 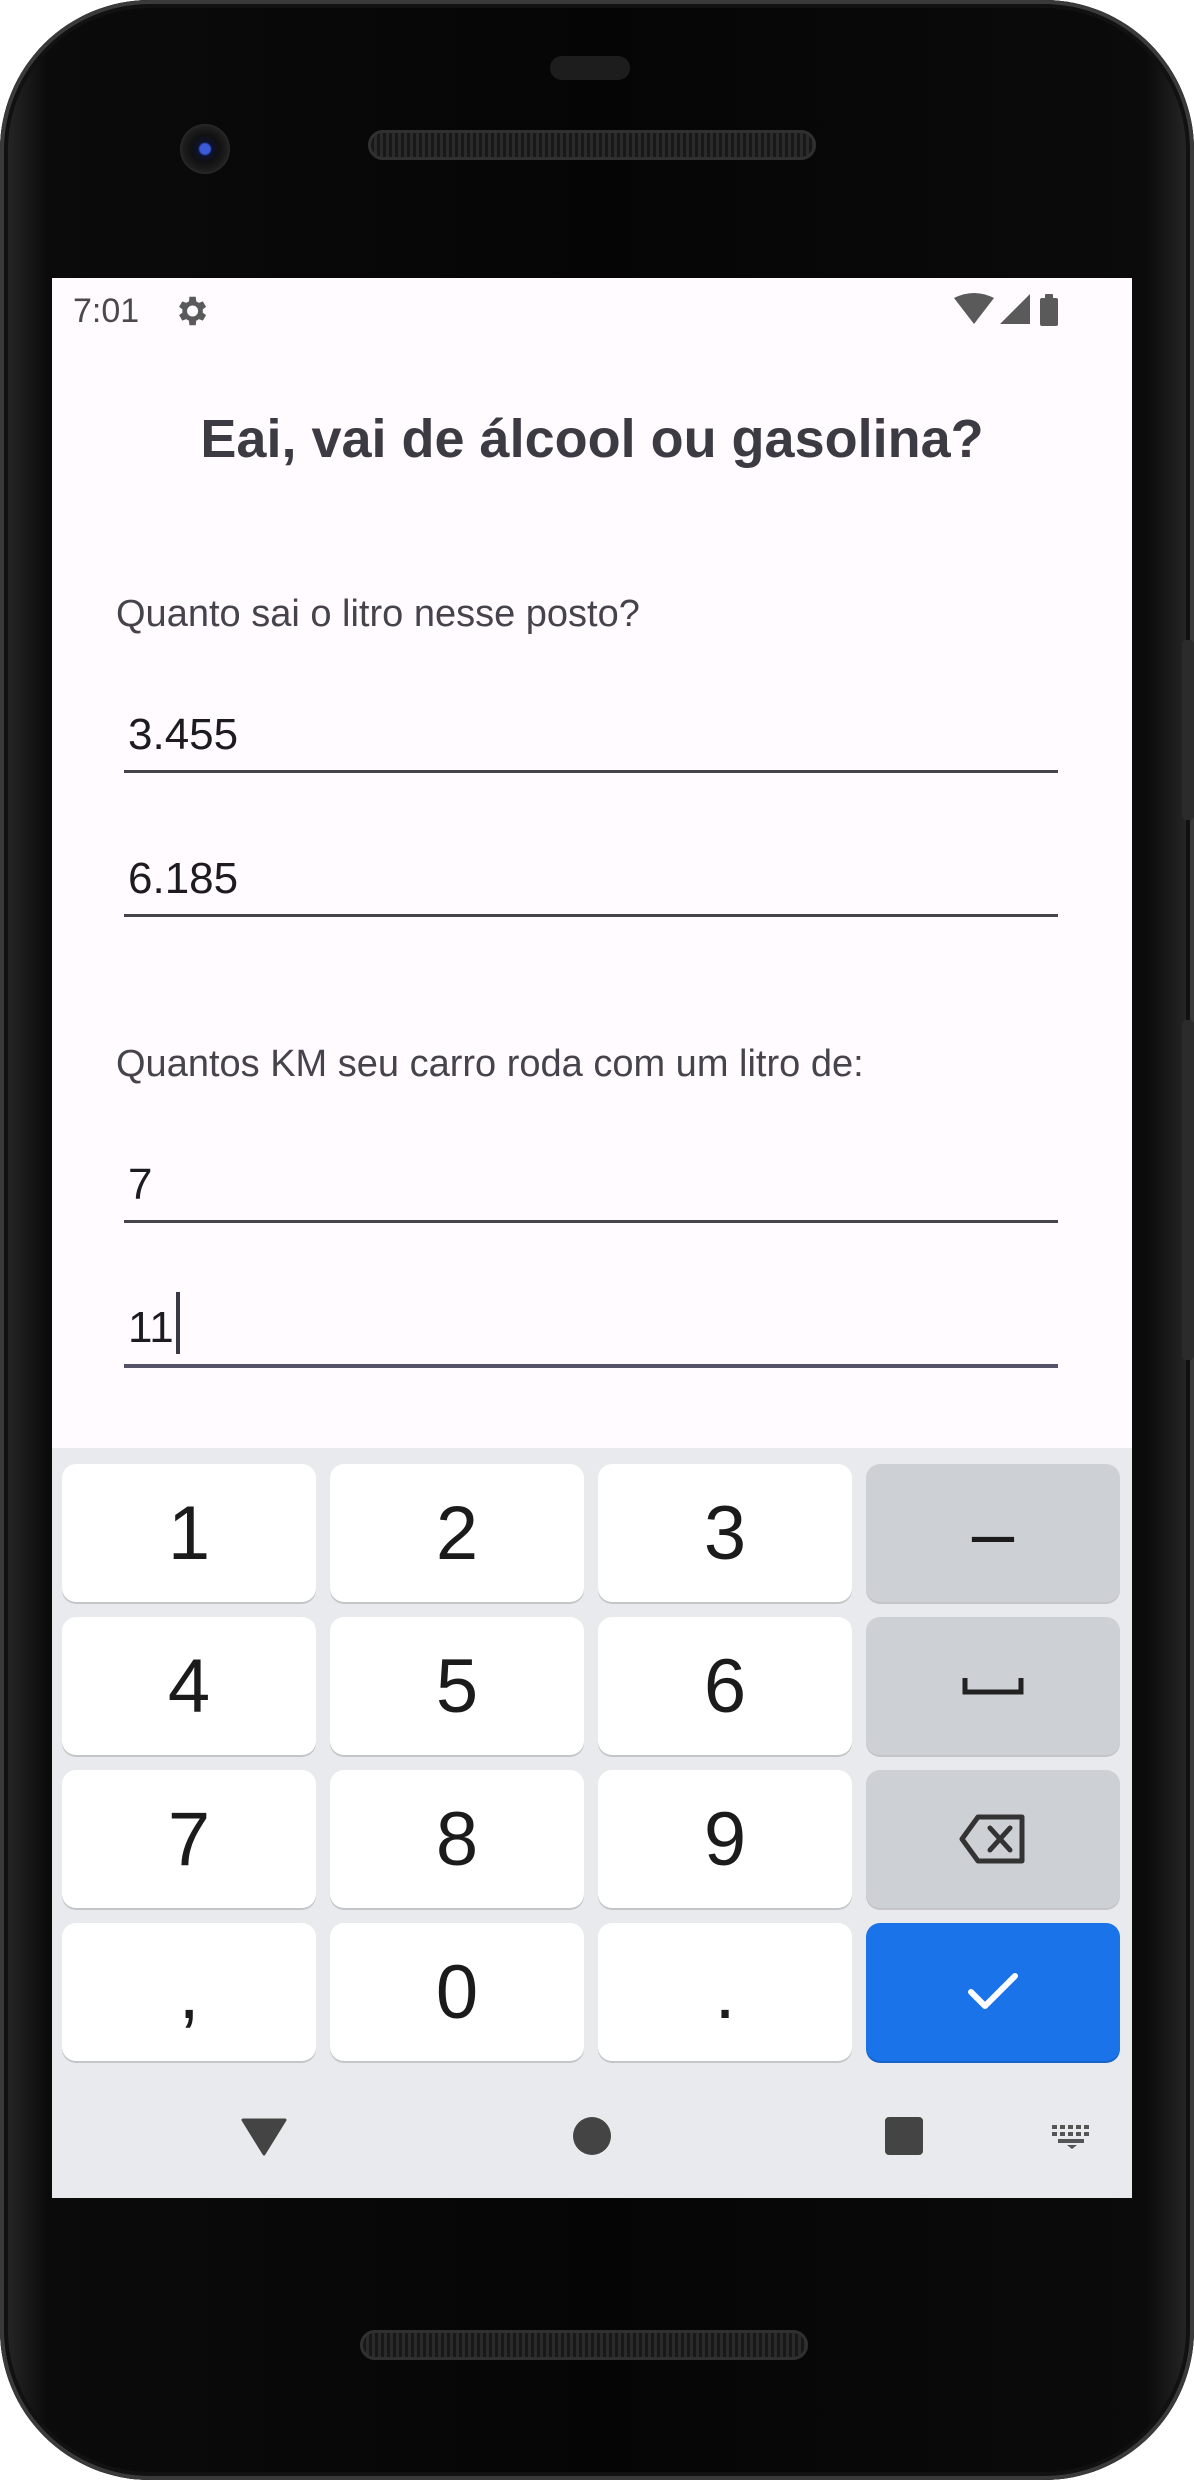 What do you see at coordinates (177, 1323) in the screenshot?
I see `text-caret` at bounding box center [177, 1323].